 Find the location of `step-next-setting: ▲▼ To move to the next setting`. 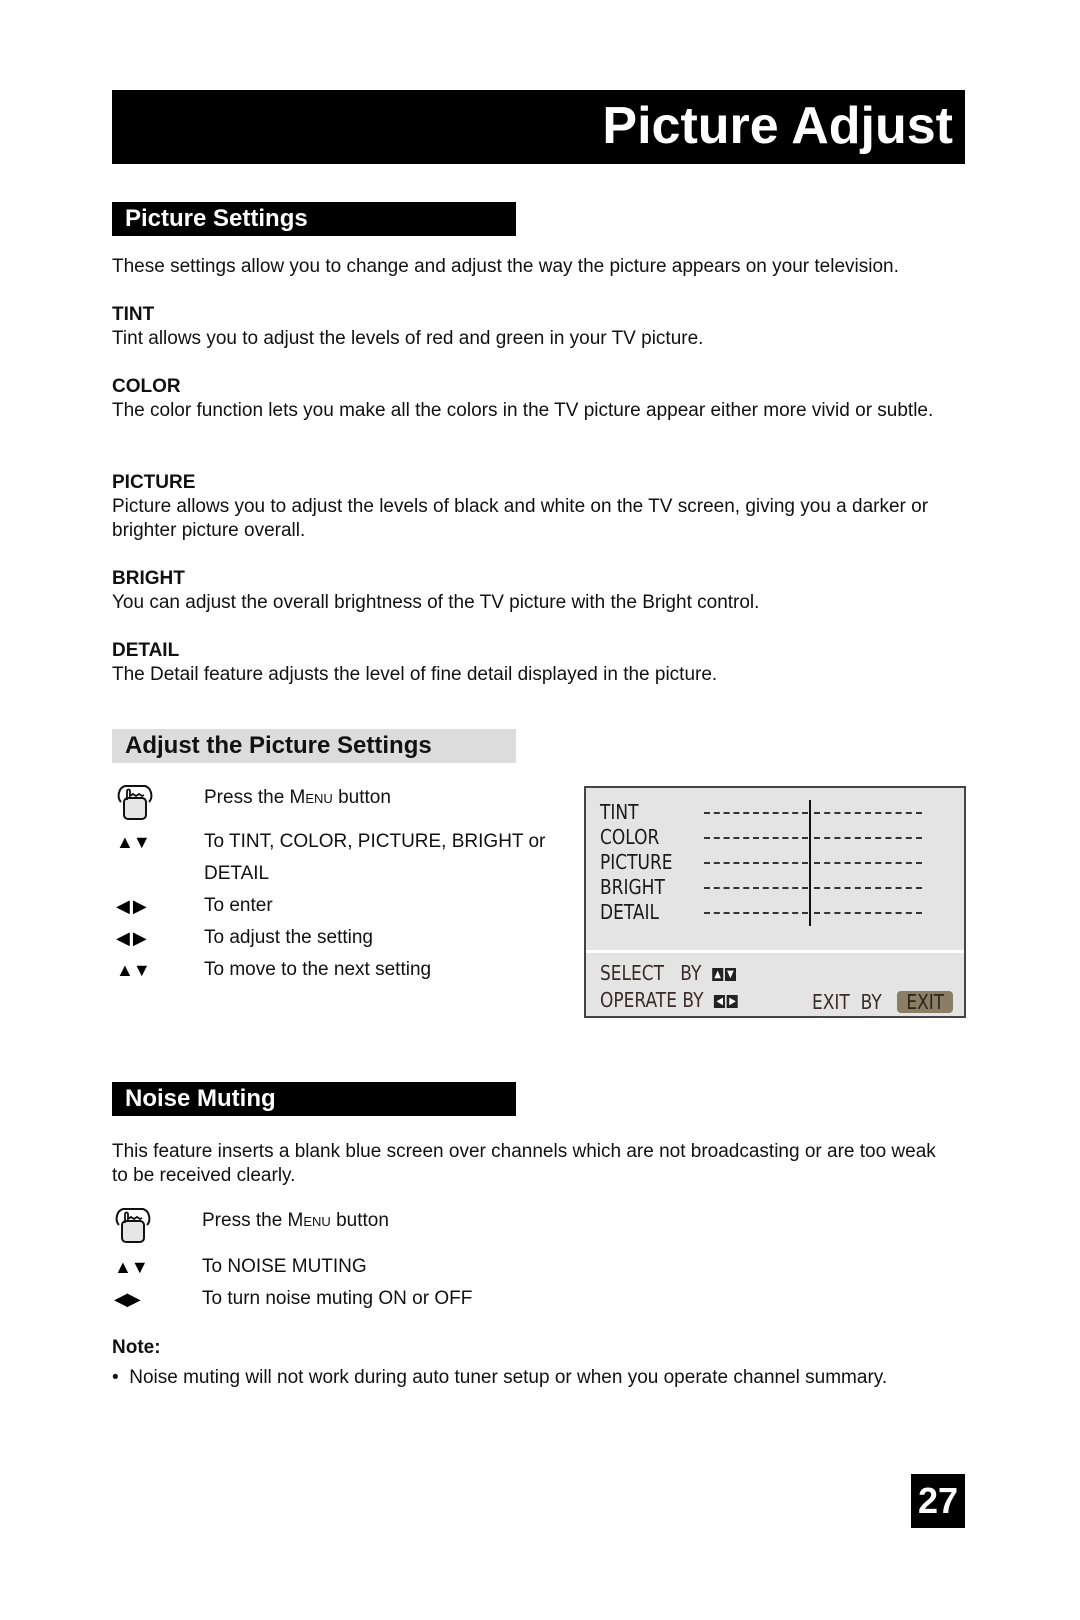

step-next-setting: ▲▼ To move to the next setting is located at coordinates (347, 970).